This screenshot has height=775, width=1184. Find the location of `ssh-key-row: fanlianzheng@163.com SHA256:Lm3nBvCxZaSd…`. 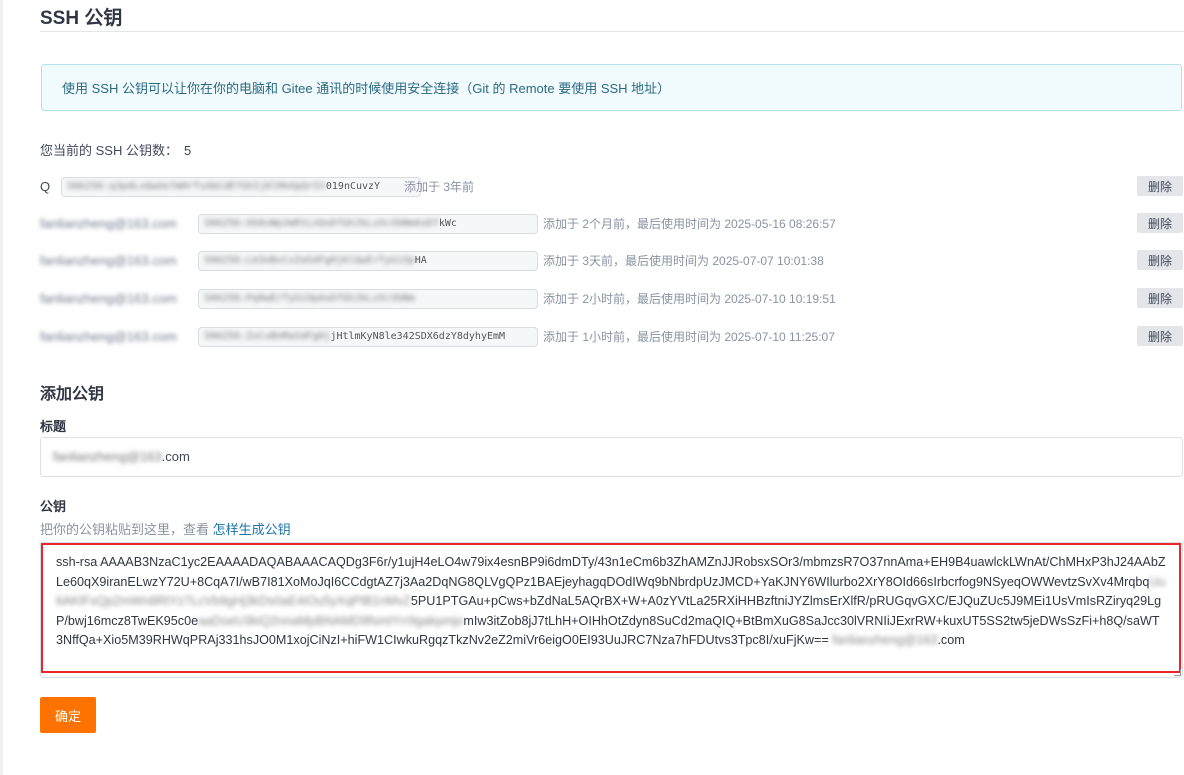

ssh-key-row: fanlianzheng@163.com SHA256:Lm3nBvCxZaSd… is located at coordinates (611, 261).